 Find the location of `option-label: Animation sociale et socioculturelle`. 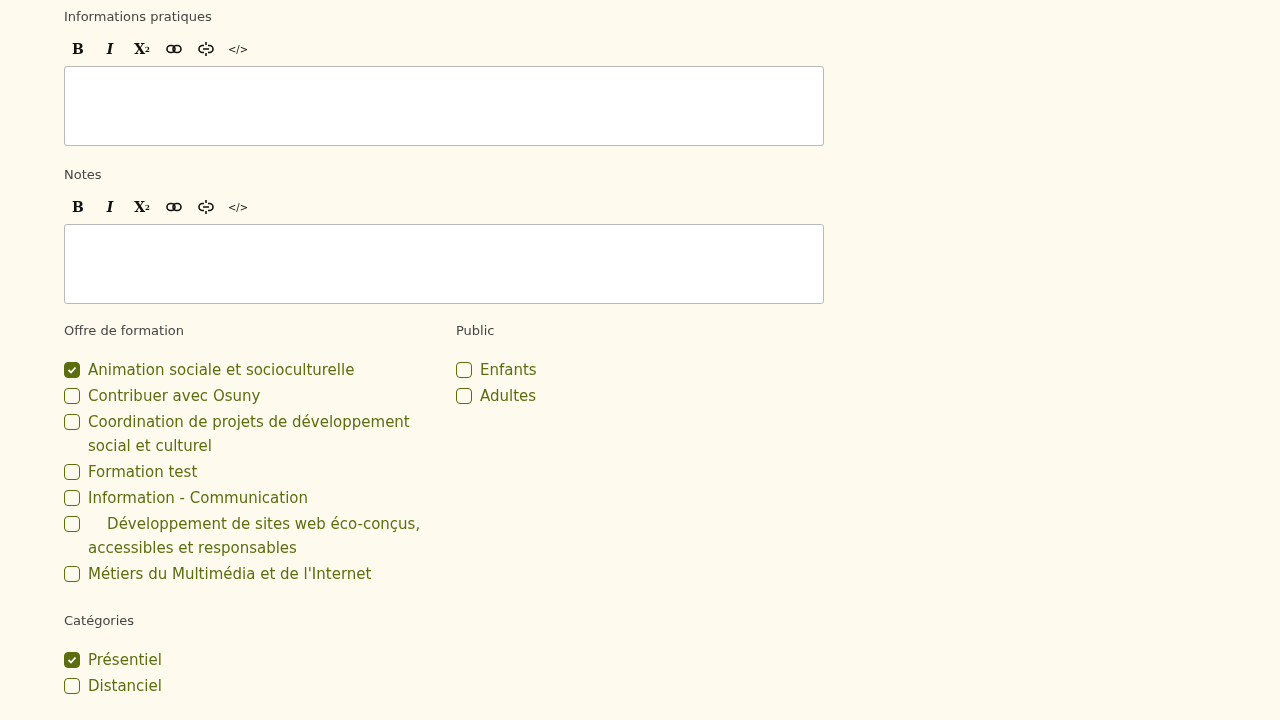

option-label: Animation sociale et socioculturelle is located at coordinates (221, 370).